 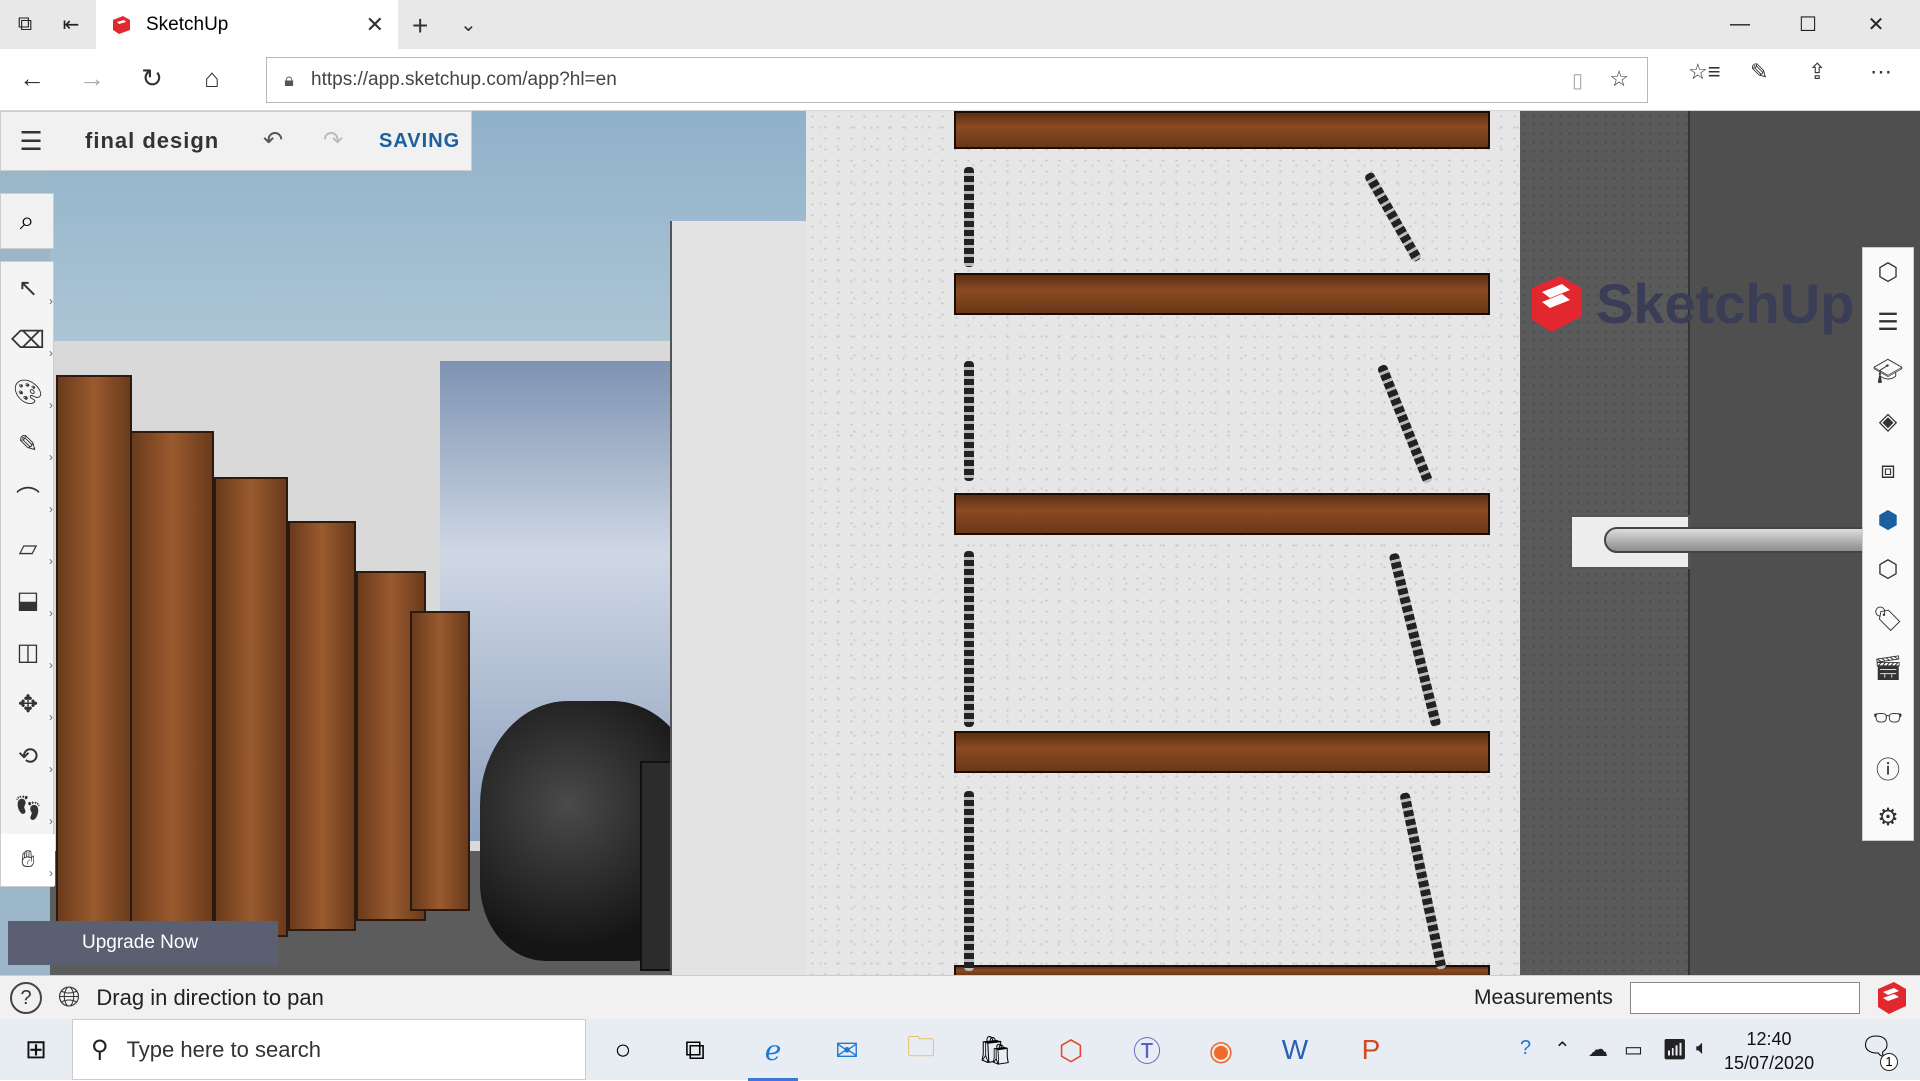 What do you see at coordinates (1071, 1050) in the screenshot?
I see `office-icon: ⬡` at bounding box center [1071, 1050].